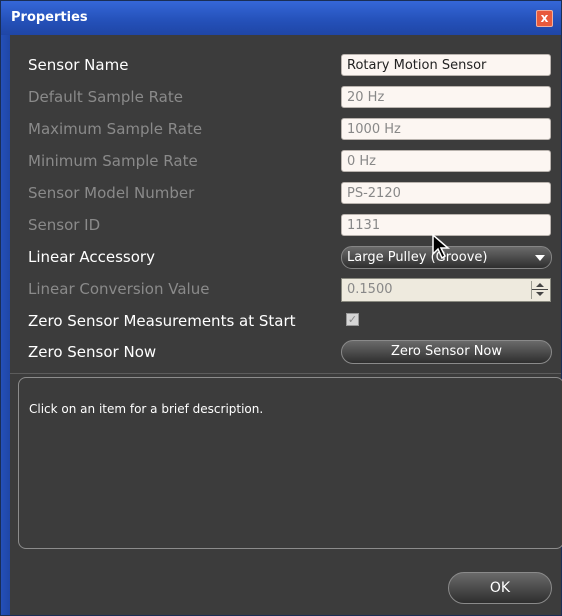 Image resolution: width=562 pixels, height=616 pixels. What do you see at coordinates (417, 257) in the screenshot?
I see `linear-accessory-selected-value: Large Pulley (Groove)` at bounding box center [417, 257].